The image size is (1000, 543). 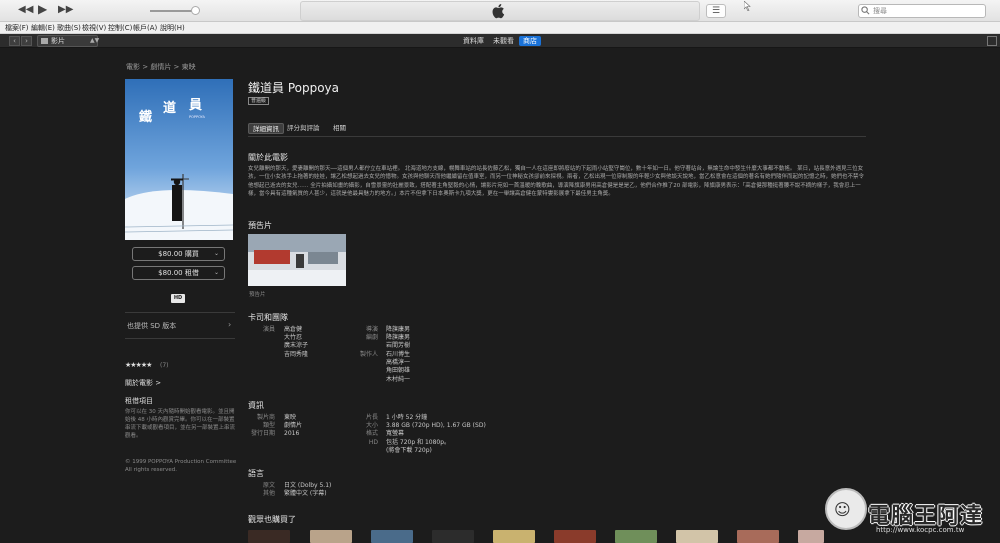 What do you see at coordinates (358, 434) in the screenshot?
I see `info-key: 片長 大小 格式 HD` at bounding box center [358, 434].